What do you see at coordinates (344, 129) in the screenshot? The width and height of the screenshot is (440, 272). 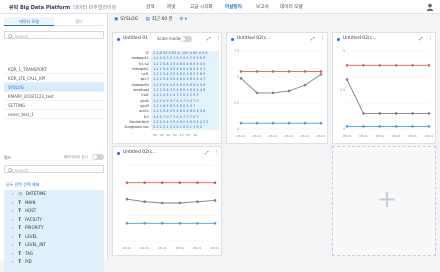 I see `y-tick-label: 0` at bounding box center [344, 129].